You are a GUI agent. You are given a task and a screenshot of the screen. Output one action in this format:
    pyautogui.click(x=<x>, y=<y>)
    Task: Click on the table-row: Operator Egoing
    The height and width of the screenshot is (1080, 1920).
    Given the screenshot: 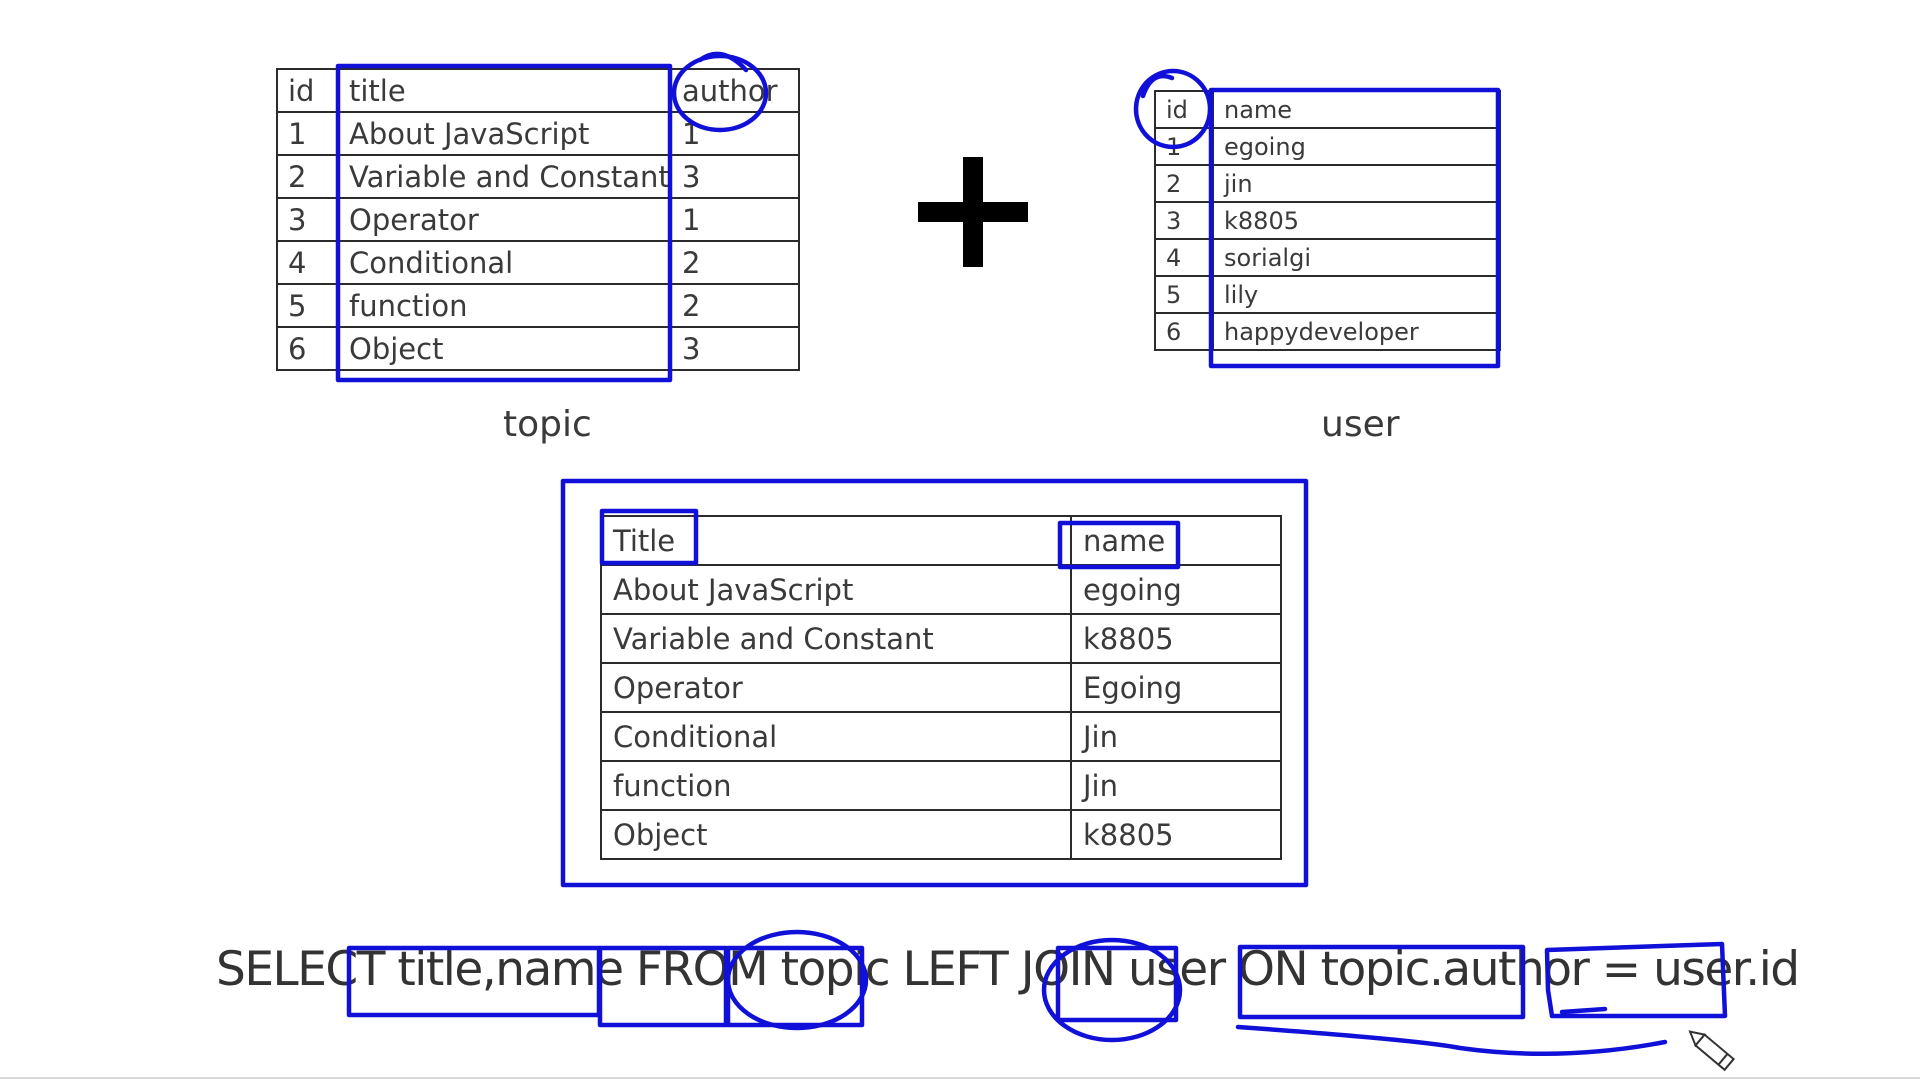 What is the action you would take?
    pyautogui.click(x=941, y=687)
    